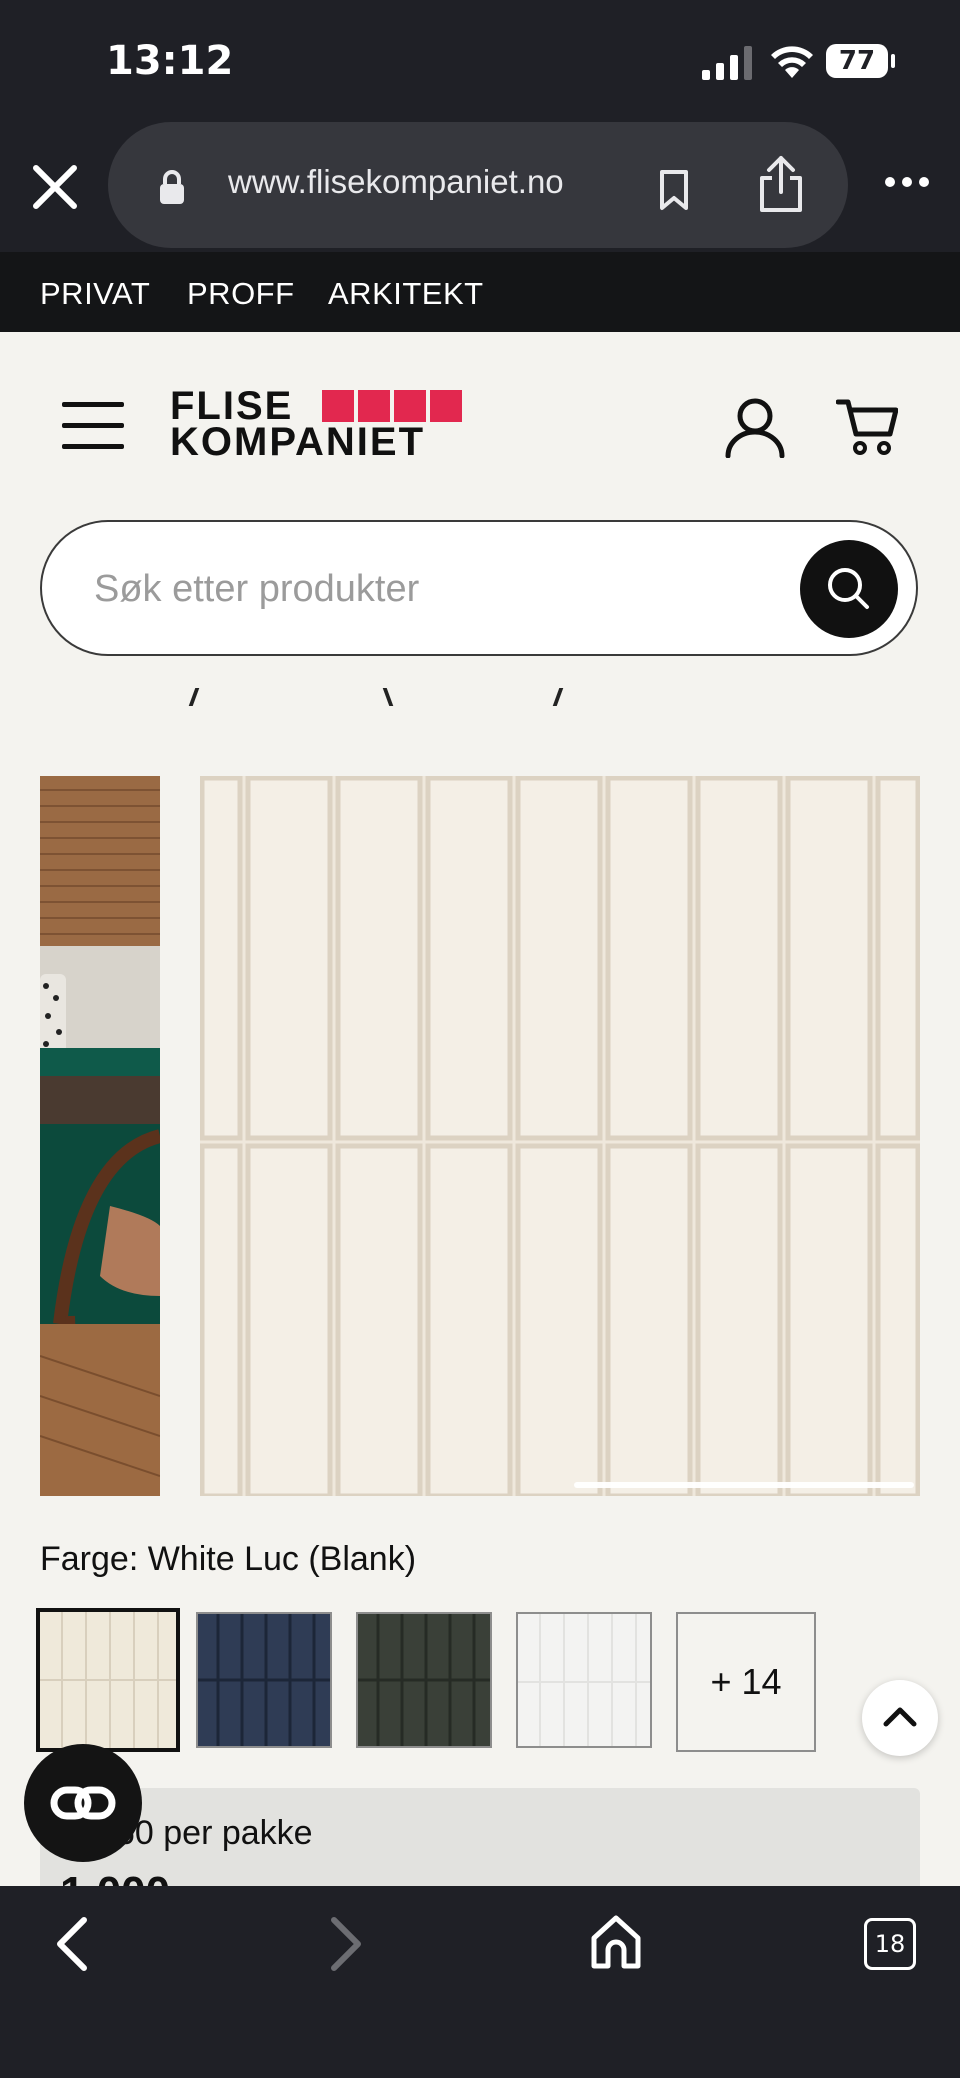 The image size is (960, 2078). I want to click on search-bar, so click(479, 588).